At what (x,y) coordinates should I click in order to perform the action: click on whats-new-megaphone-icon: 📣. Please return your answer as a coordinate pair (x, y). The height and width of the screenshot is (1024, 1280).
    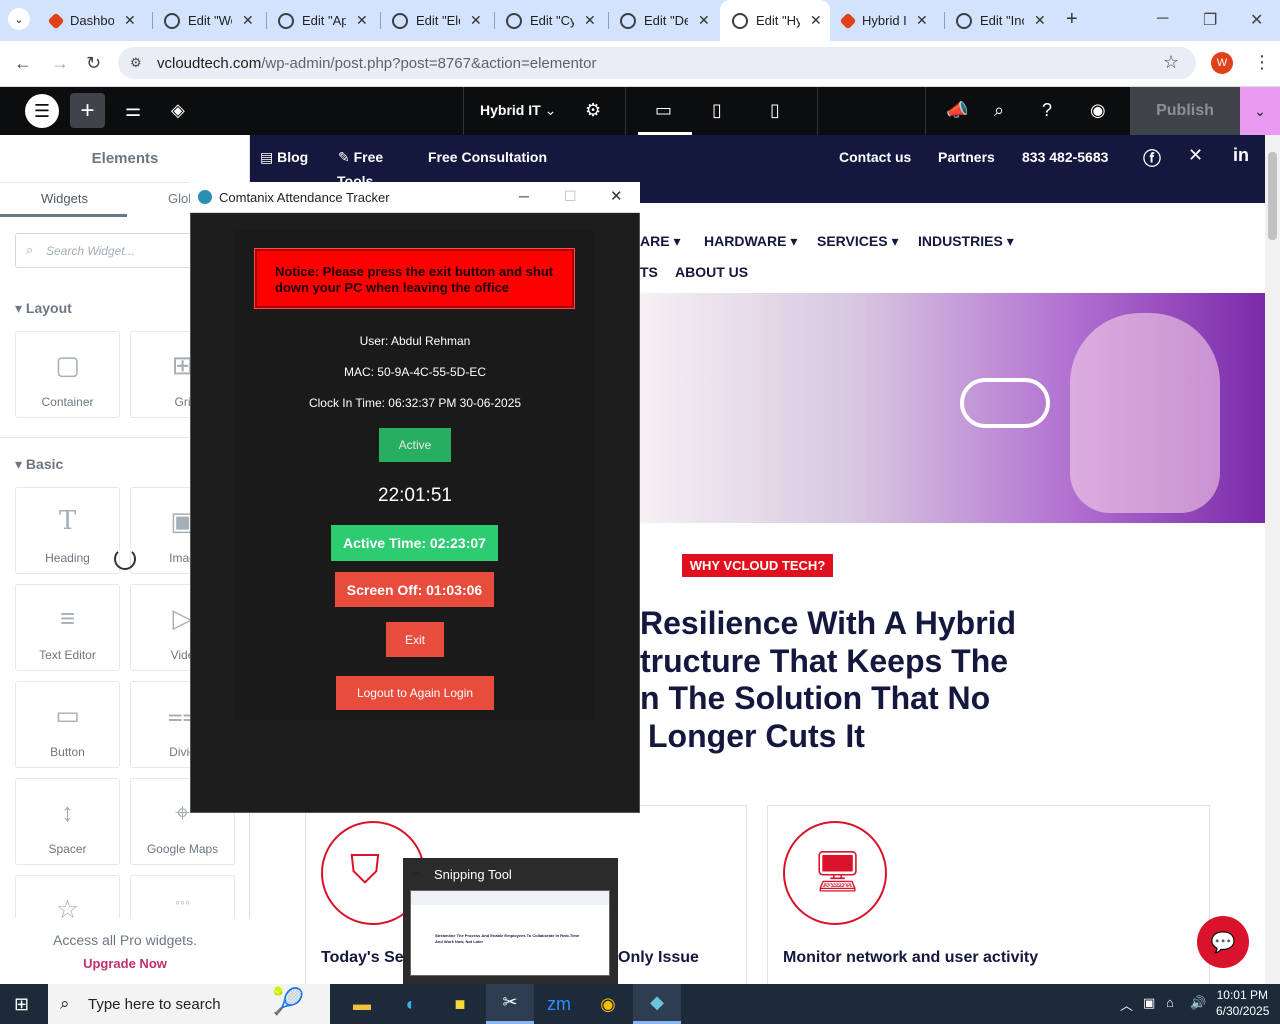
    Looking at the image, I should click on (957, 110).